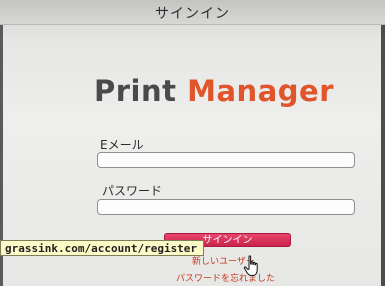 The image size is (385, 286). I want to click on hand-pointer-icon, so click(250, 265).